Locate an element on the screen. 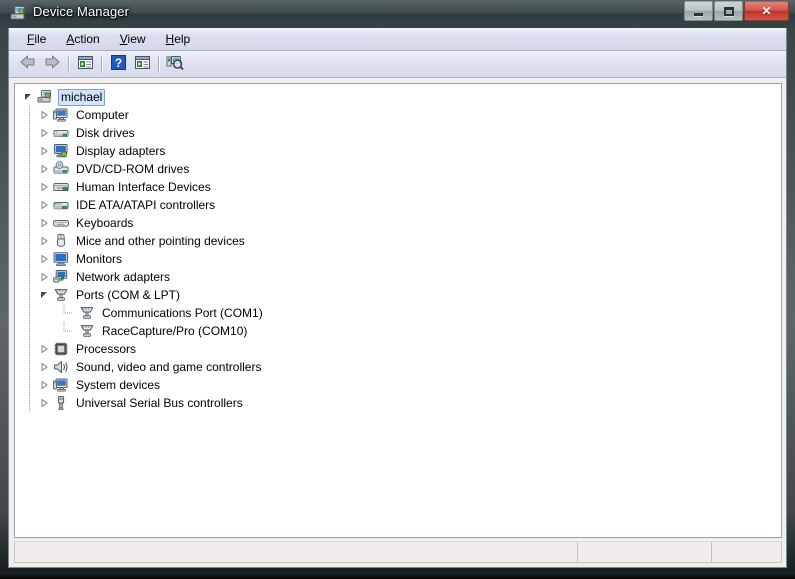 The image size is (795, 579). tree-node: Universal Serial Bus controllers is located at coordinates (398, 403).